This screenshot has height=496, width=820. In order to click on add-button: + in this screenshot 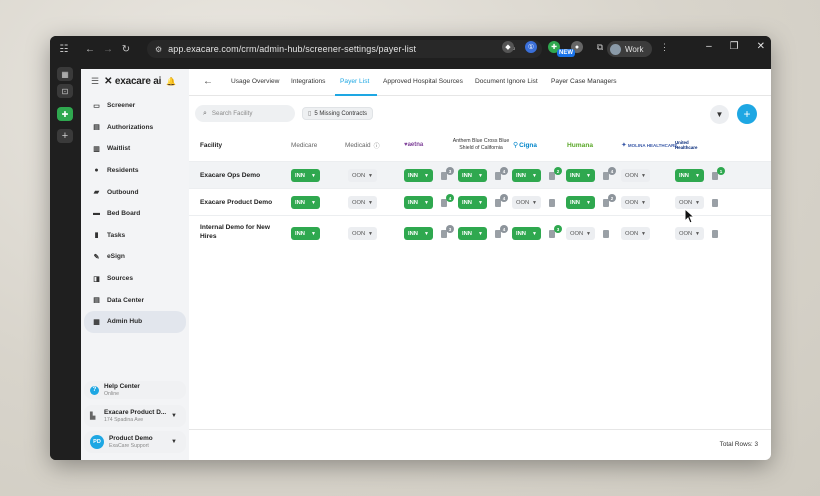, I will do `click(747, 114)`.